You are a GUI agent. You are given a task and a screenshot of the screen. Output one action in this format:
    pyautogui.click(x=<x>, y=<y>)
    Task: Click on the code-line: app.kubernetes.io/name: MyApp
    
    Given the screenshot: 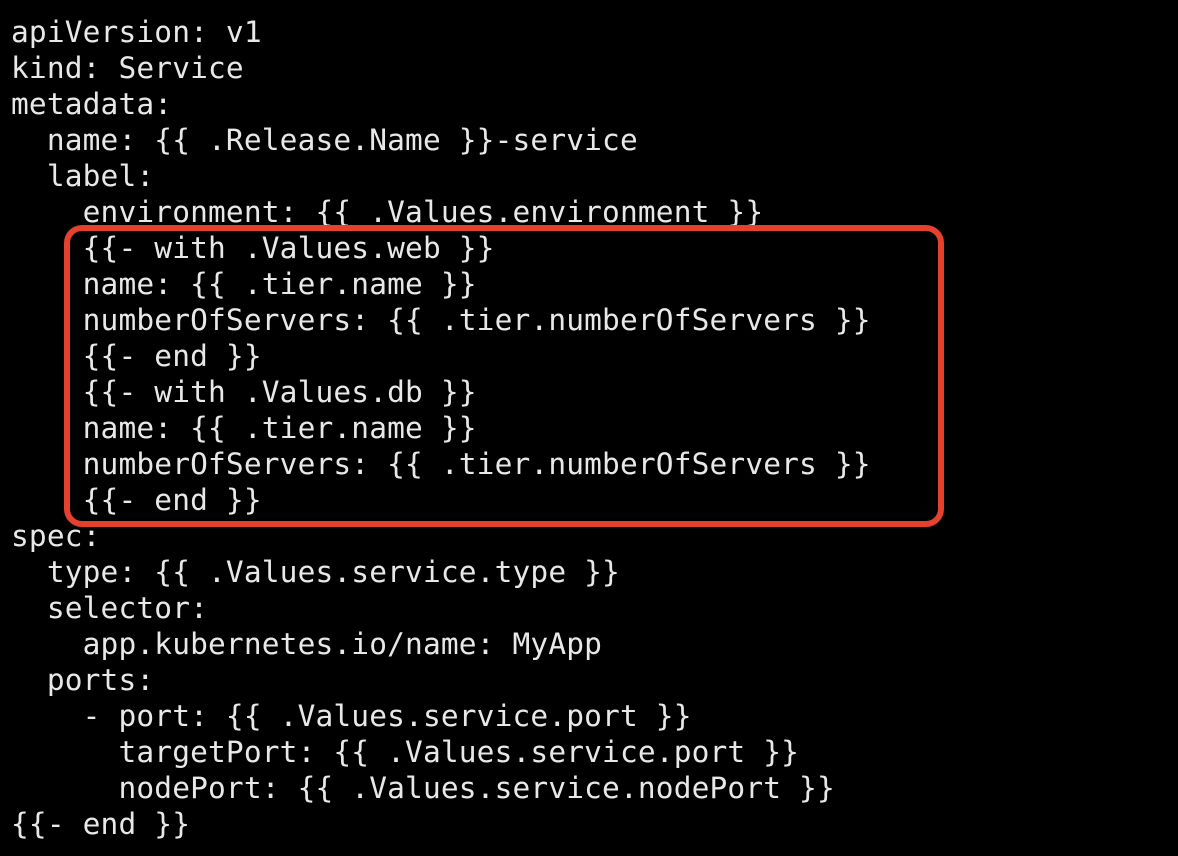 What is the action you would take?
    pyautogui.click(x=307, y=644)
    